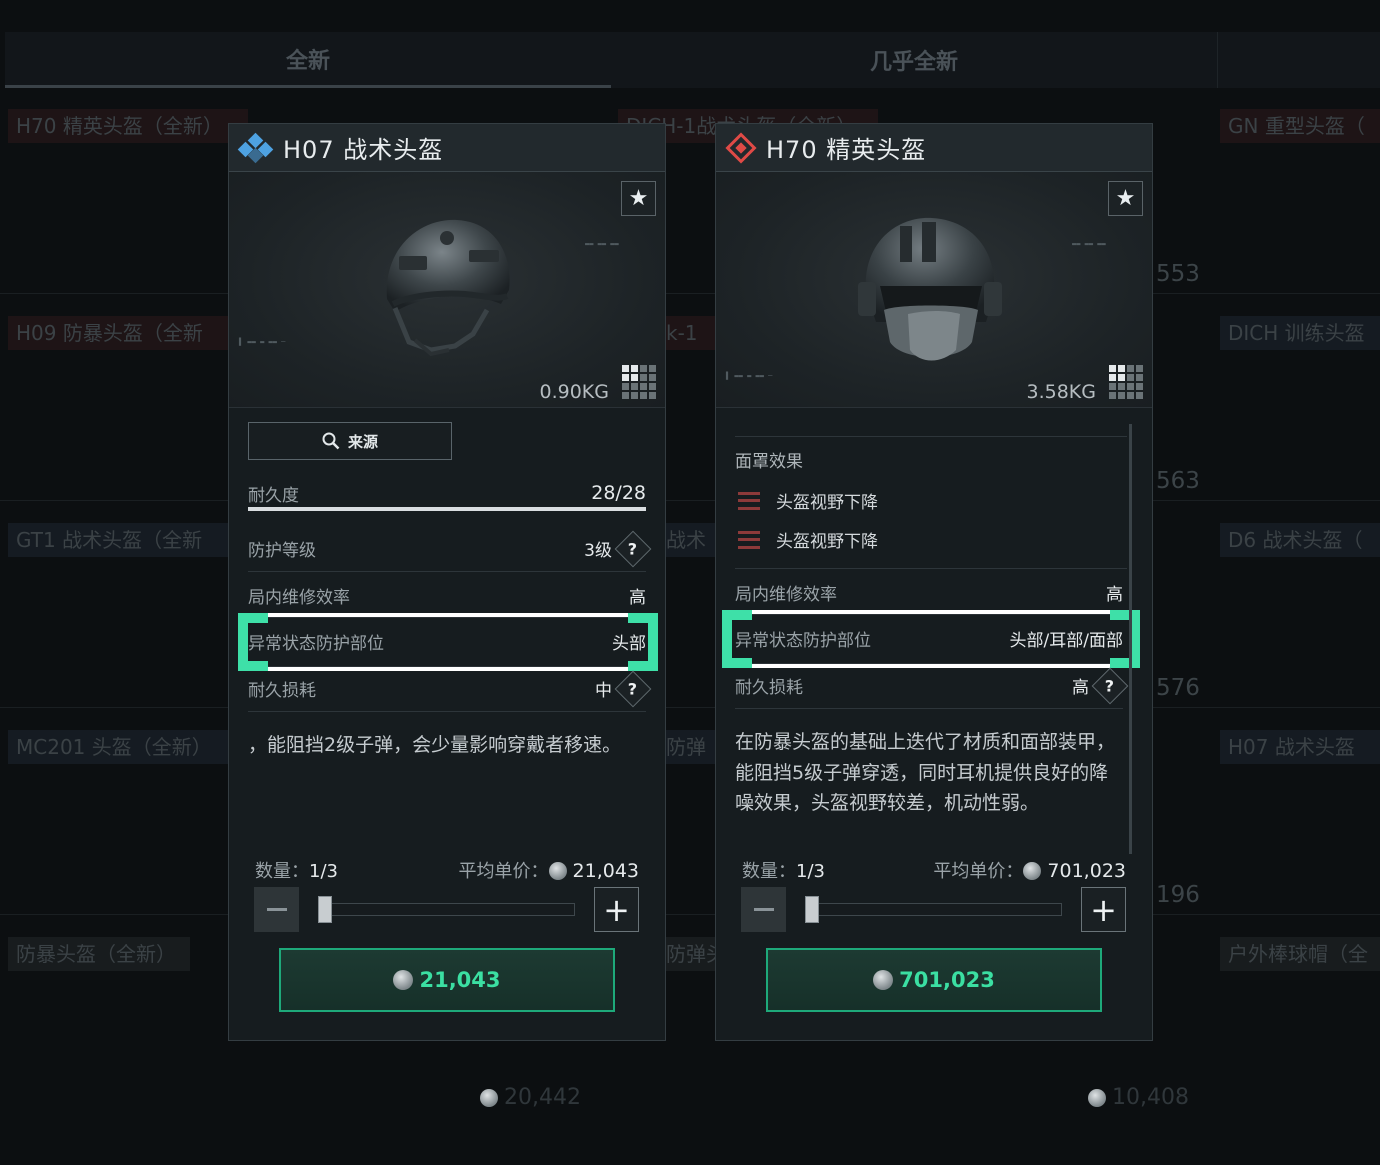  I want to click on bg-item-name: GT1 战术头盔（全新, so click(119, 540).